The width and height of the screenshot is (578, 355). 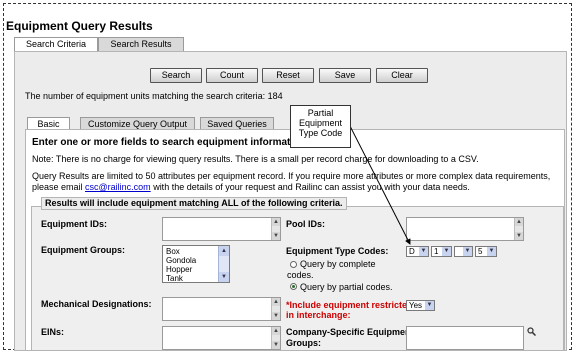 I want to click on callout-line: Partial, so click(x=320, y=113).